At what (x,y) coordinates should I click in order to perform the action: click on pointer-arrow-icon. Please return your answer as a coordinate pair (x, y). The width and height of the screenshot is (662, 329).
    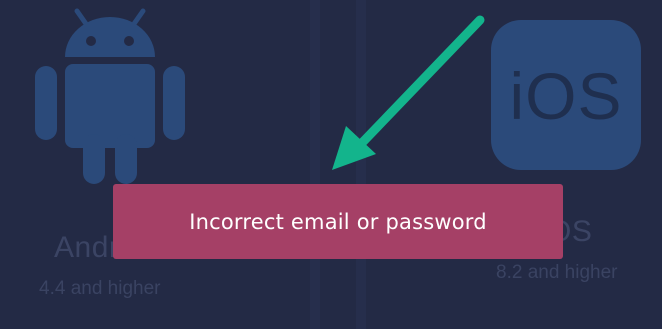
    Looking at the image, I should click on (408, 92).